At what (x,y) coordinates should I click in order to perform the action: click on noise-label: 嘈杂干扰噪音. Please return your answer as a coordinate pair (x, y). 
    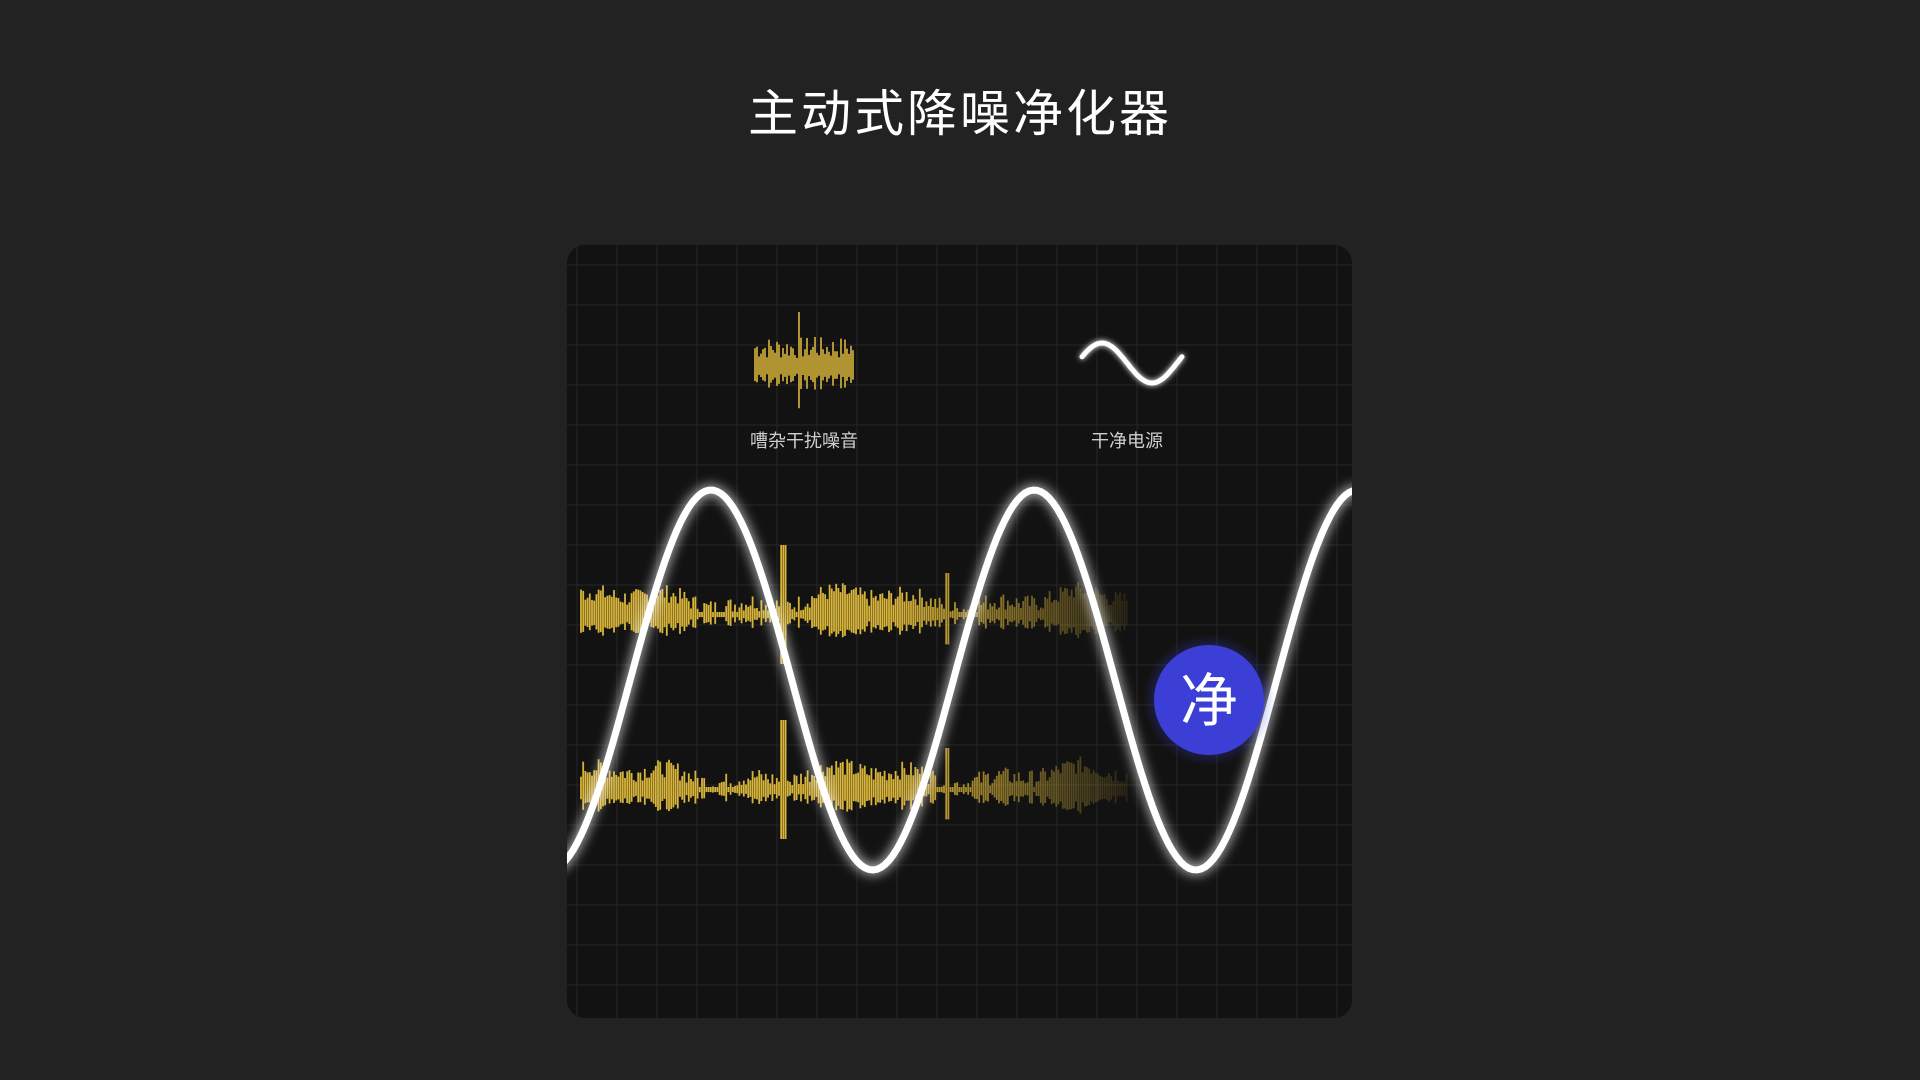
    Looking at the image, I should click on (804, 441).